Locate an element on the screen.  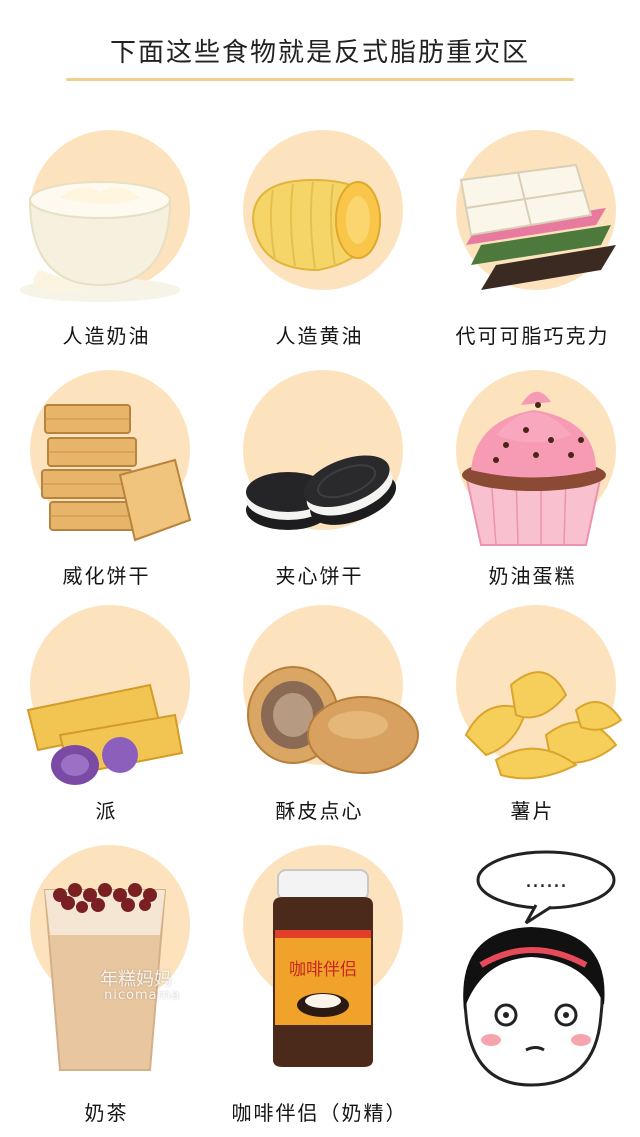
food-item: 威化饼干 is located at coordinates (106, 477).